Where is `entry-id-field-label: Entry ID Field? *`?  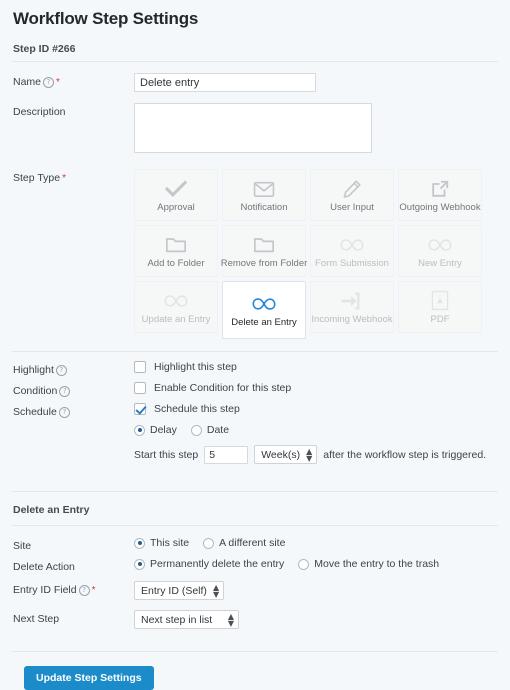 entry-id-field-label: Entry ID Field? * is located at coordinates (72, 589).